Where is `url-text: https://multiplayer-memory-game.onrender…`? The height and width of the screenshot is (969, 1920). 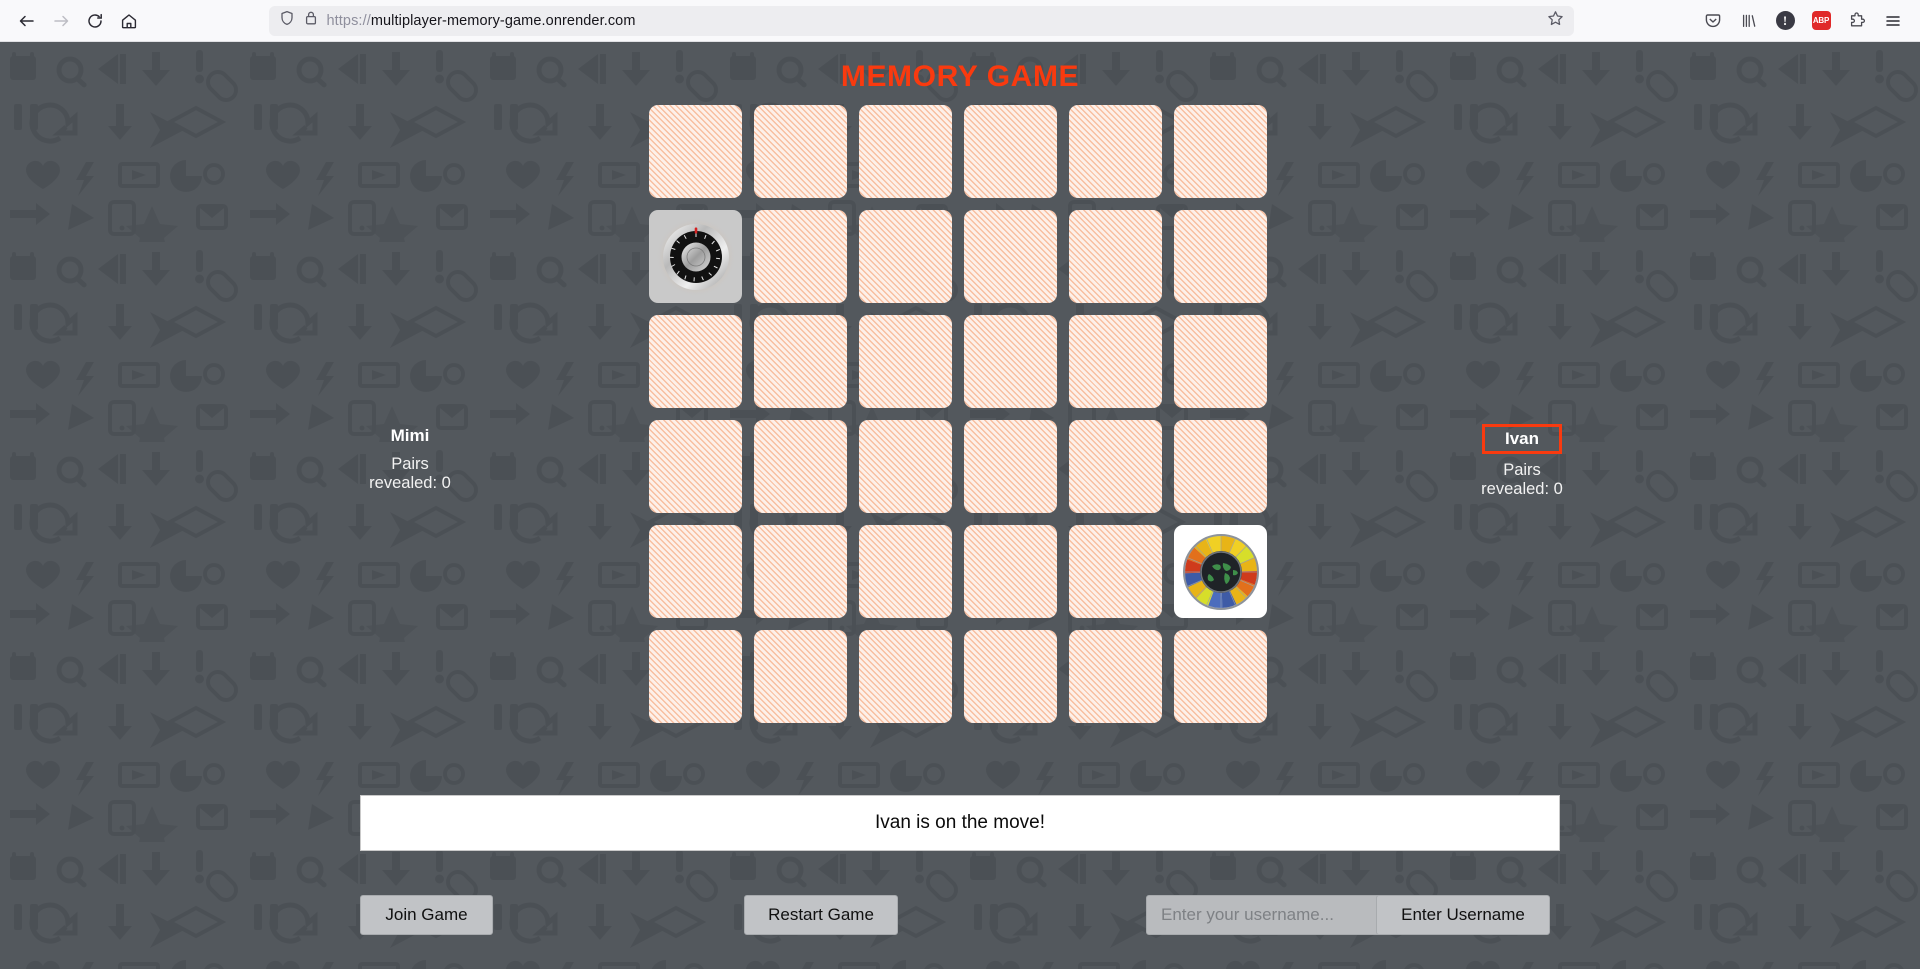 url-text: https://multiplayer-memory-game.onrender… is located at coordinates (932, 21).